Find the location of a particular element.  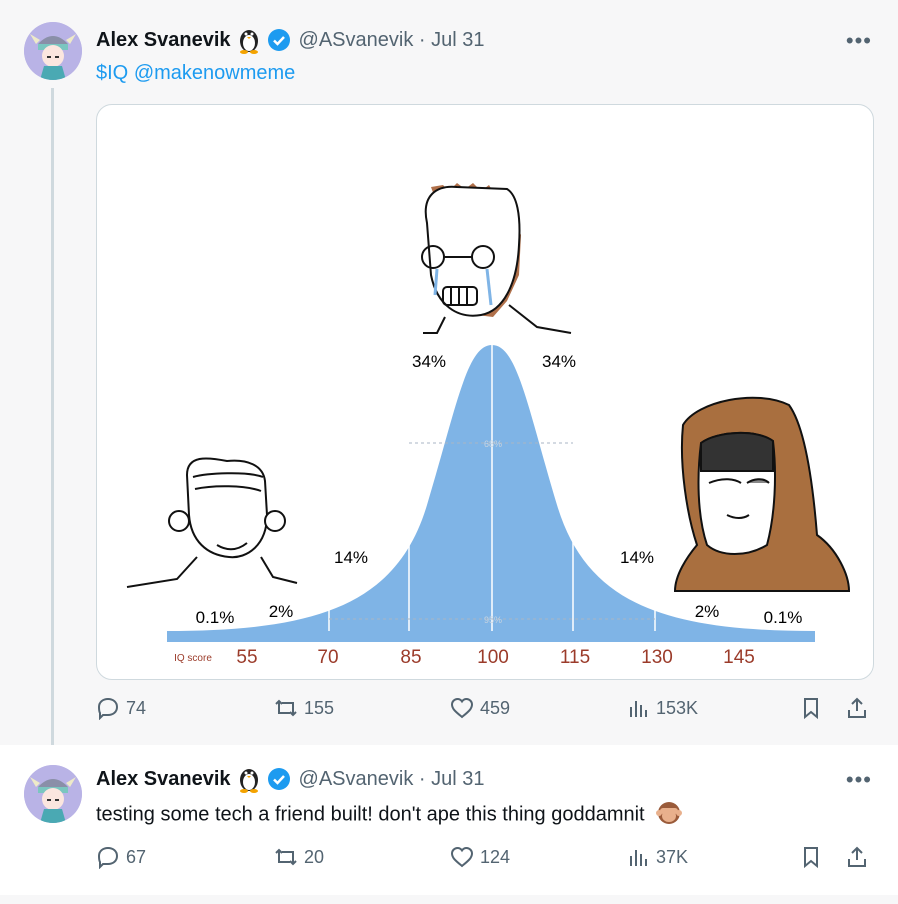

like-button: 124 is located at coordinates (480, 857).